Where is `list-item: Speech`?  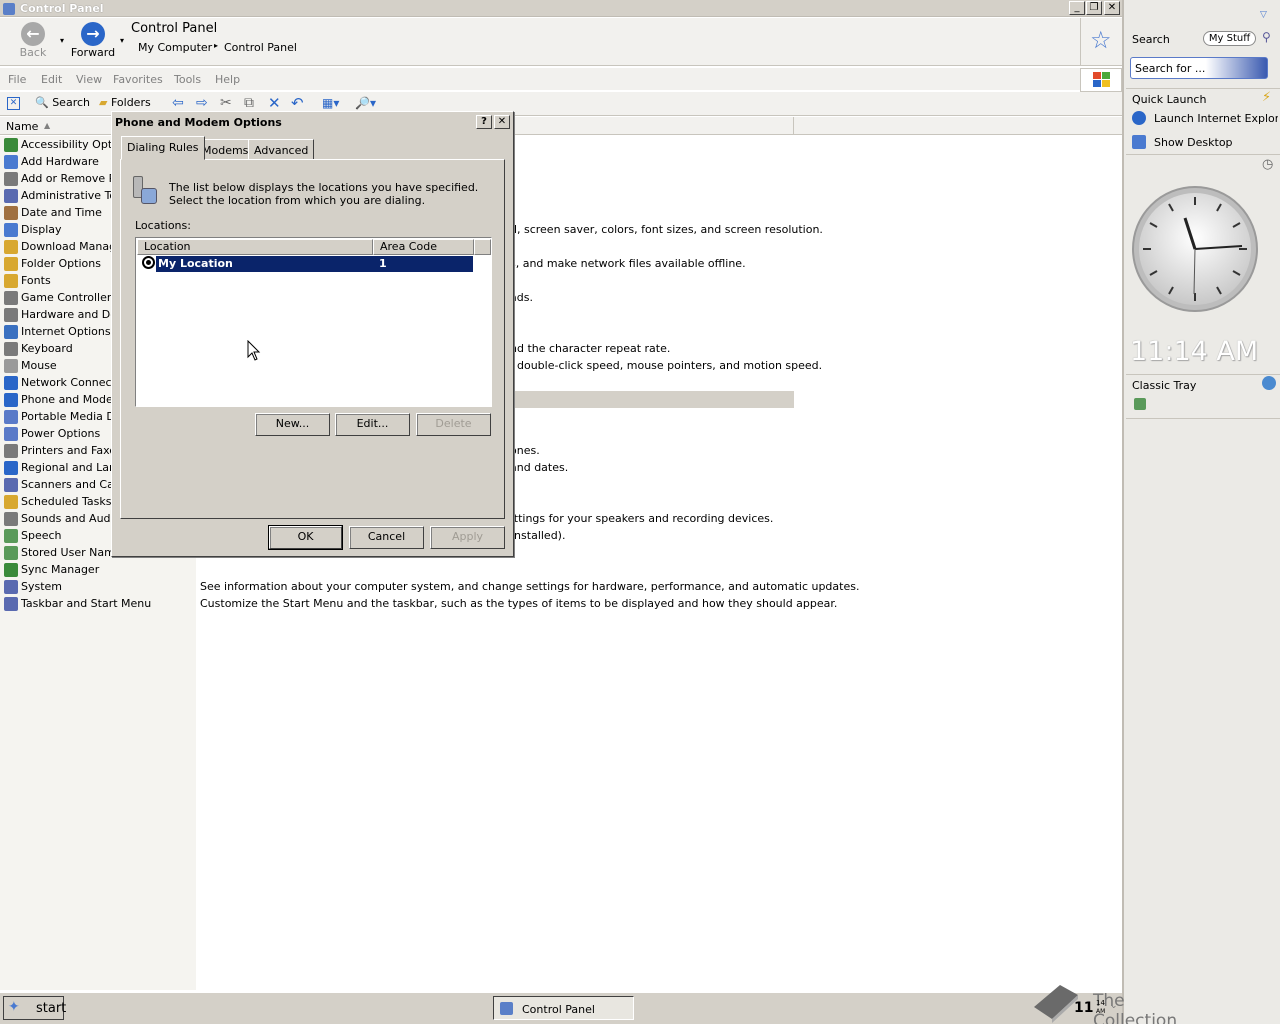
list-item: Speech is located at coordinates (58, 535).